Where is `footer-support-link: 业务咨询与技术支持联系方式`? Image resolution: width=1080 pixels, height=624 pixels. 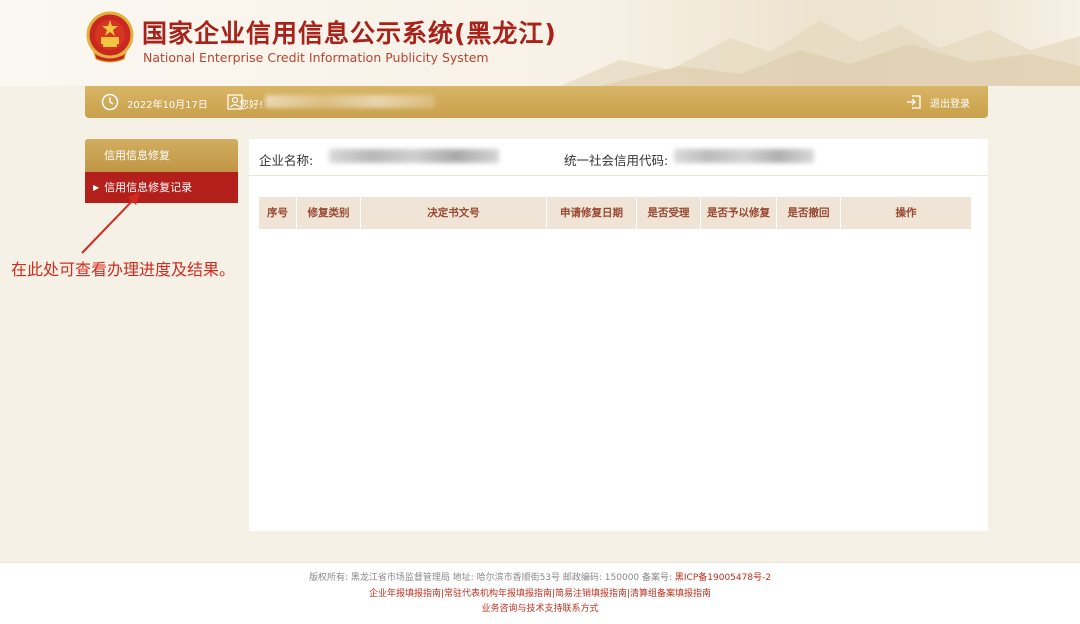 footer-support-link: 业务咨询与技术支持联系方式 is located at coordinates (540, 610).